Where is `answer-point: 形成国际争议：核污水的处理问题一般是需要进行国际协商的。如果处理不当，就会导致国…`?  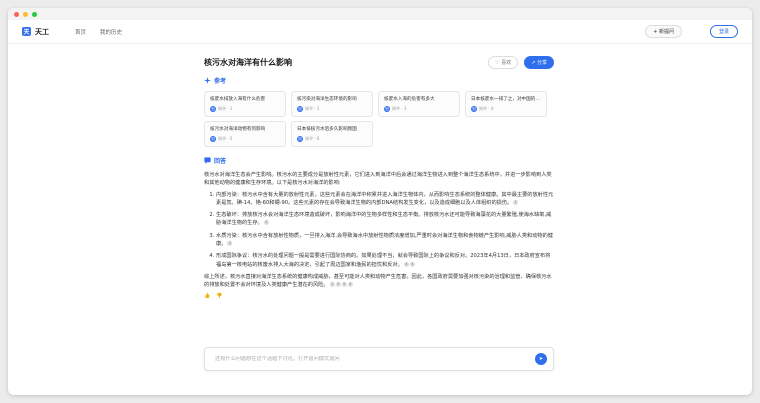 answer-point: 形成国际争议：核污水的处理问题一般是需要进行国际协商的。如果处理不当，就会导致国… is located at coordinates (385, 260).